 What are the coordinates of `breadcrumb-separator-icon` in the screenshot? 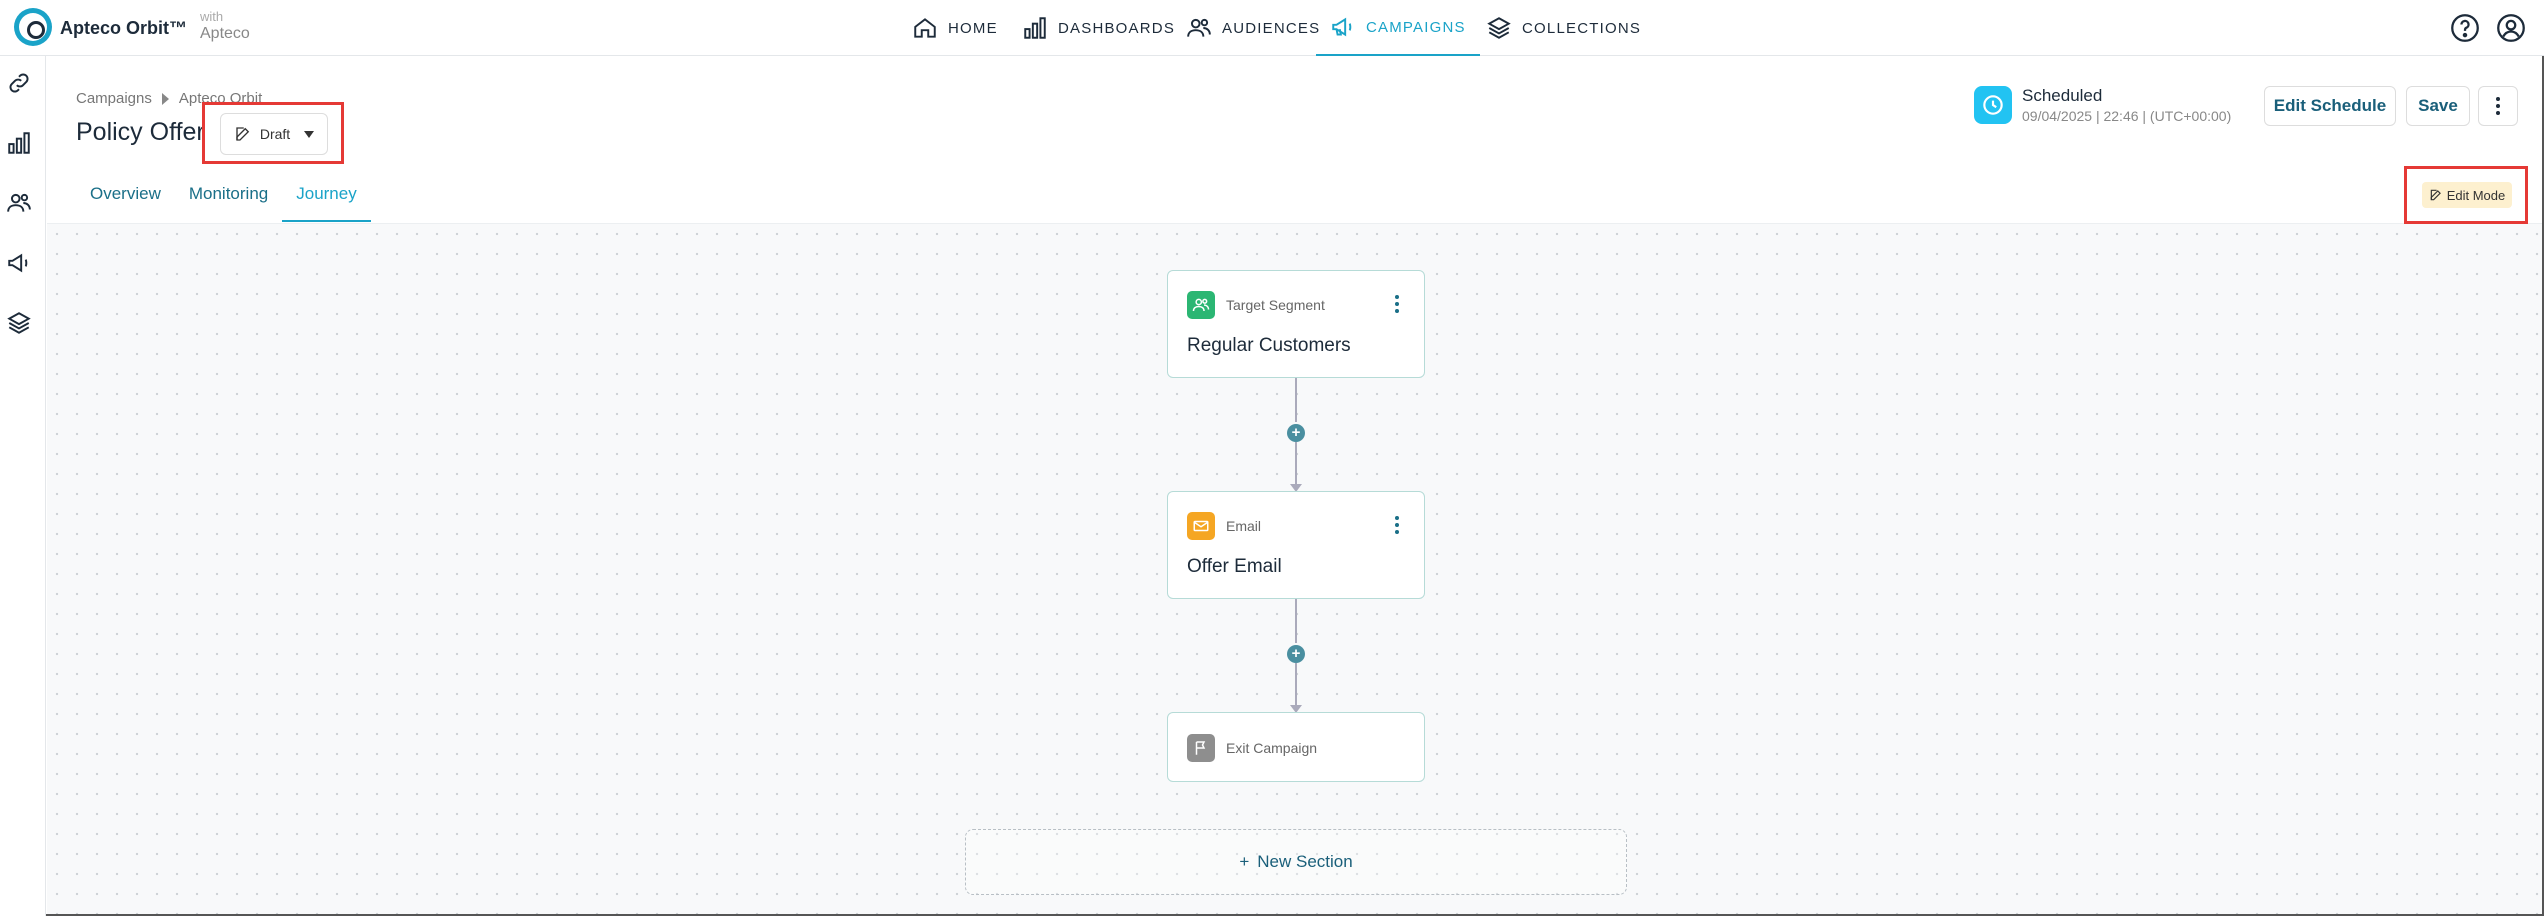 It's located at (165, 98).